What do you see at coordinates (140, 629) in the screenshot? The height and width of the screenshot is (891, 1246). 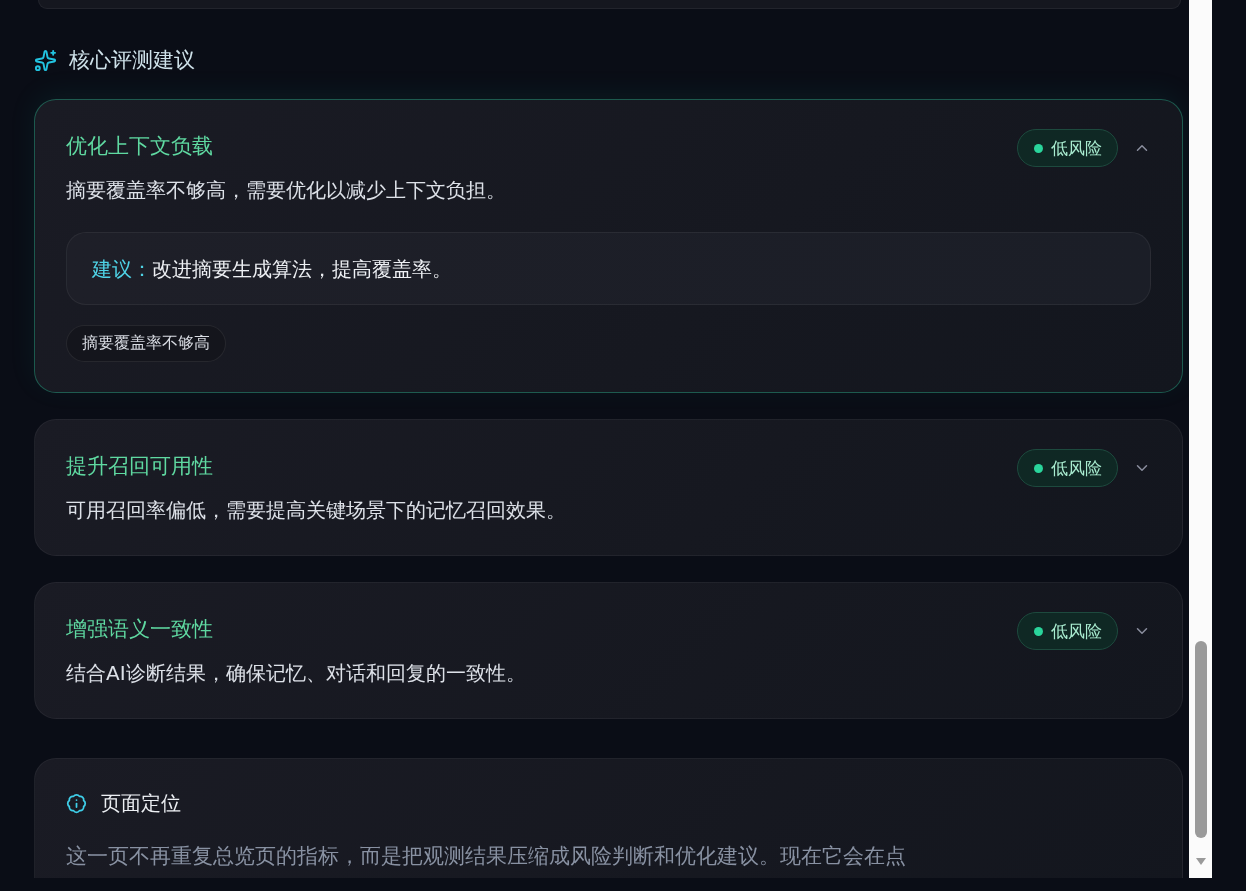 I see `recommendation-title: 增强语义一致性` at bounding box center [140, 629].